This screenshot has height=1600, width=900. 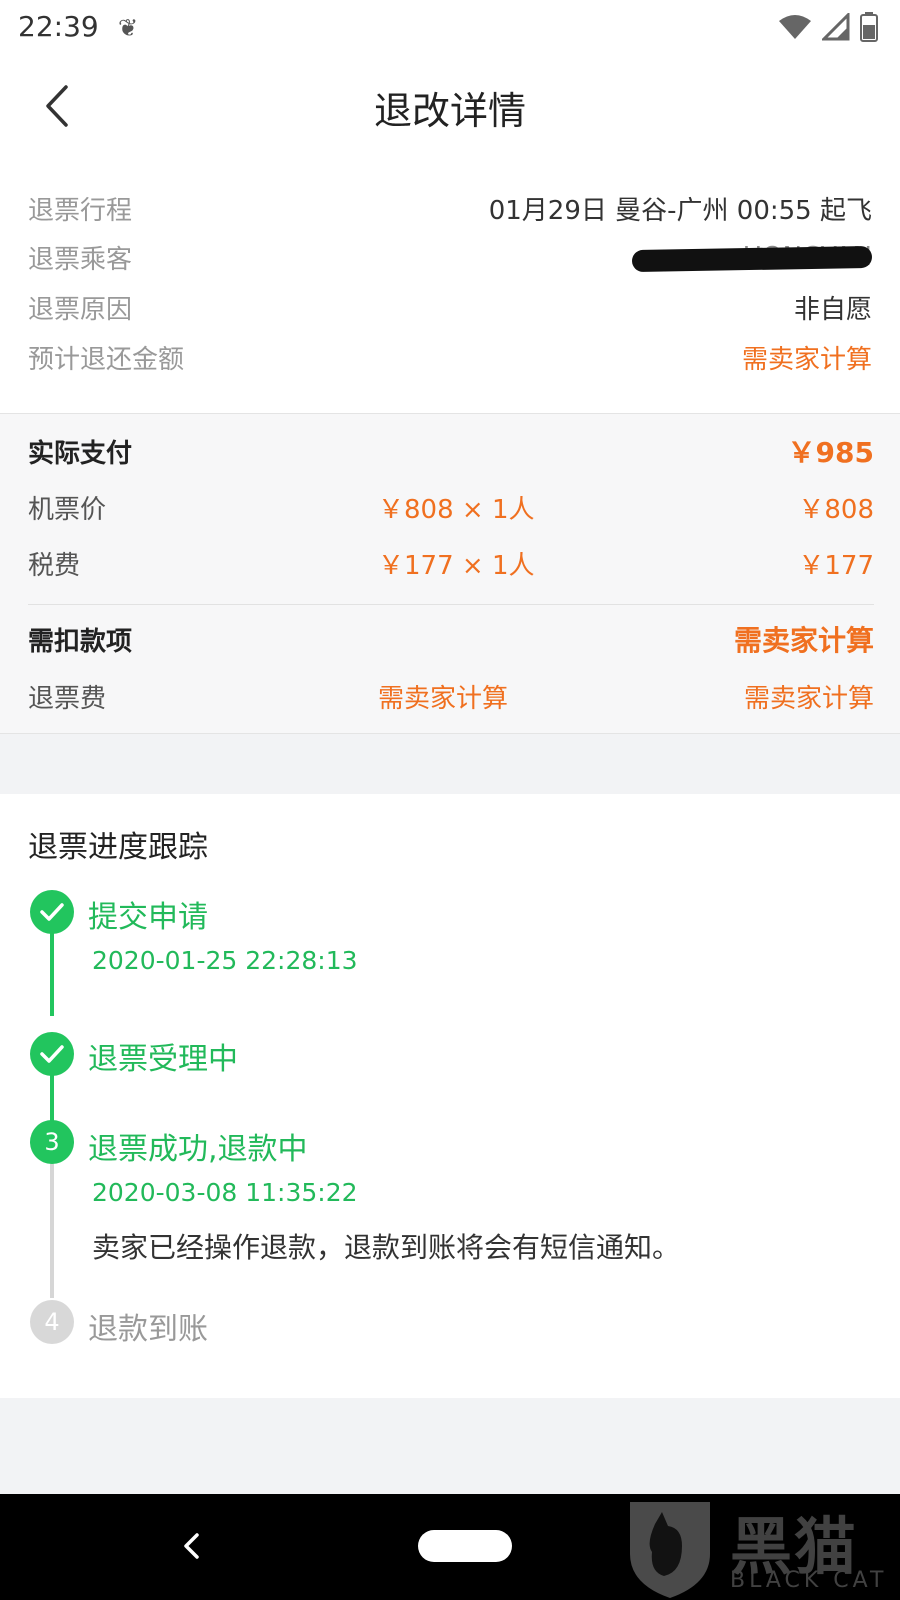 I want to click on step-title: 退票成功,退款中, so click(x=198, y=1149).